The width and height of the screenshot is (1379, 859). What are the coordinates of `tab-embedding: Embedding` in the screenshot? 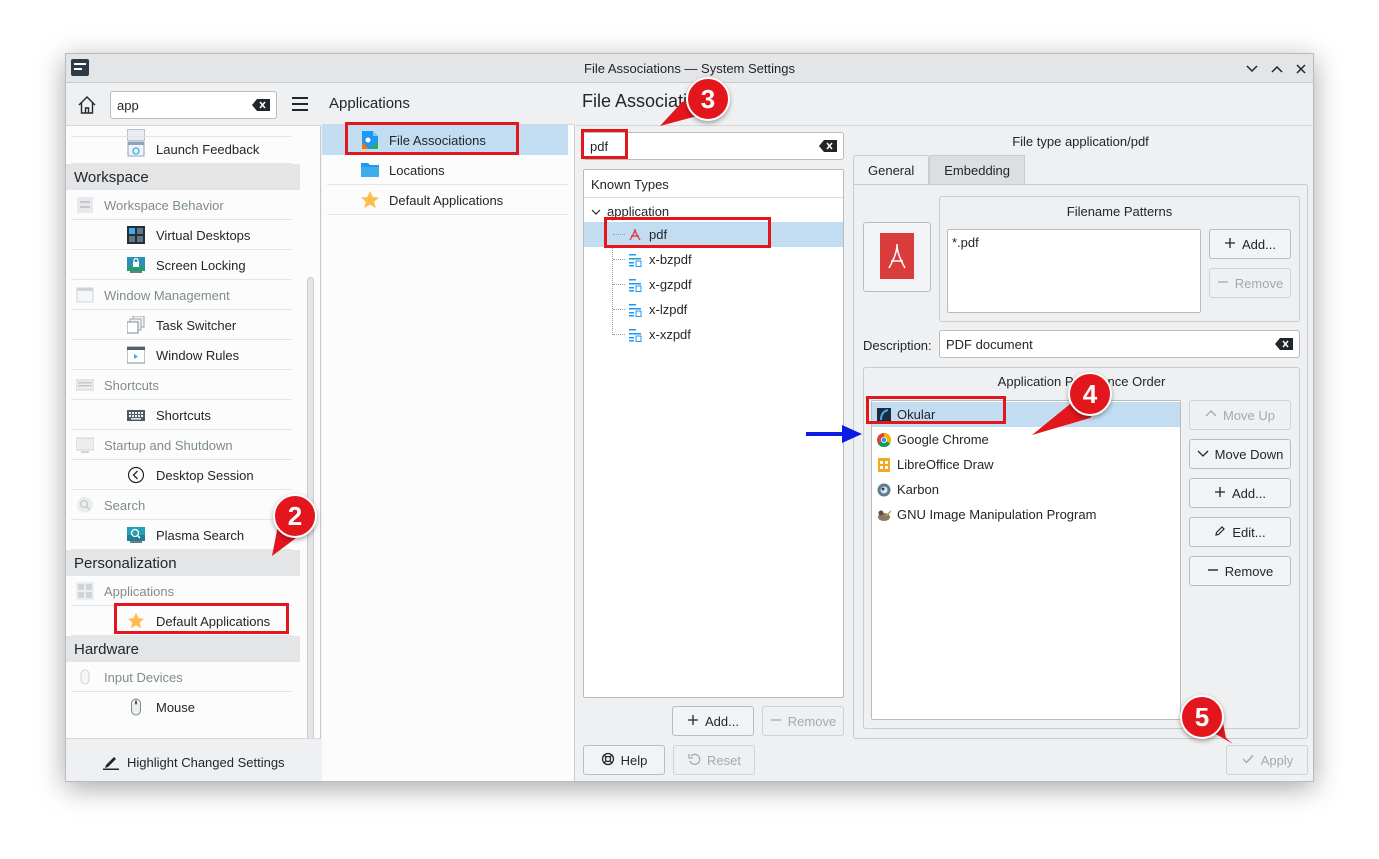 It's located at (977, 170).